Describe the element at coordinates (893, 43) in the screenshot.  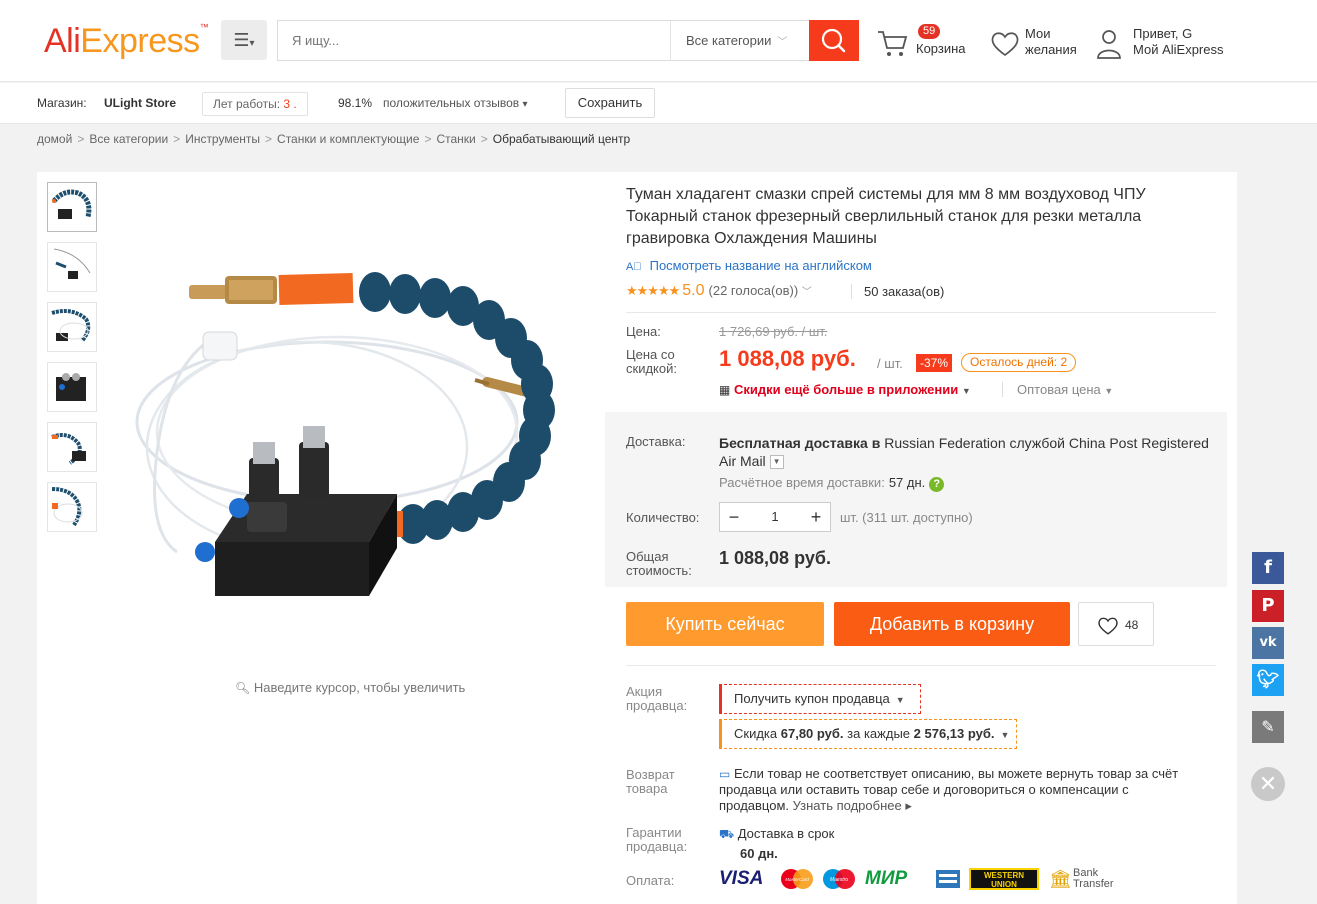
I see `cart-icon` at that location.